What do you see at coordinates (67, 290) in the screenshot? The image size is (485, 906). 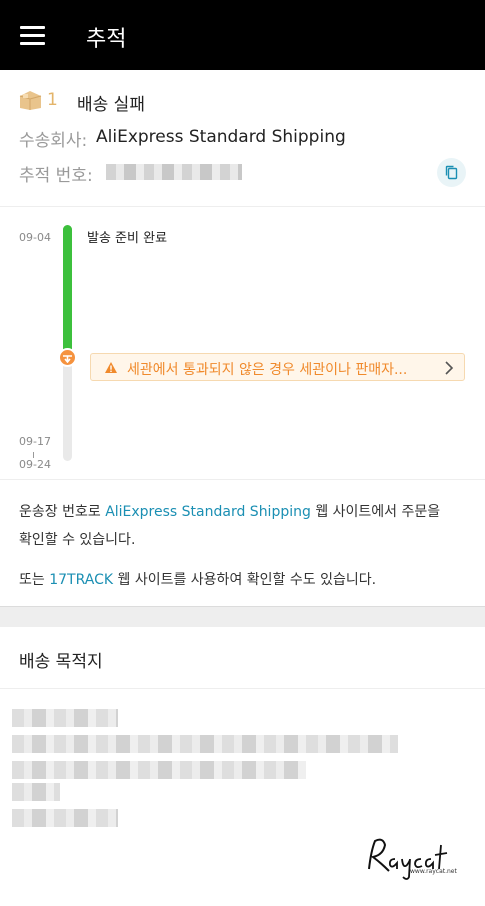 I see `timeline-progress` at bounding box center [67, 290].